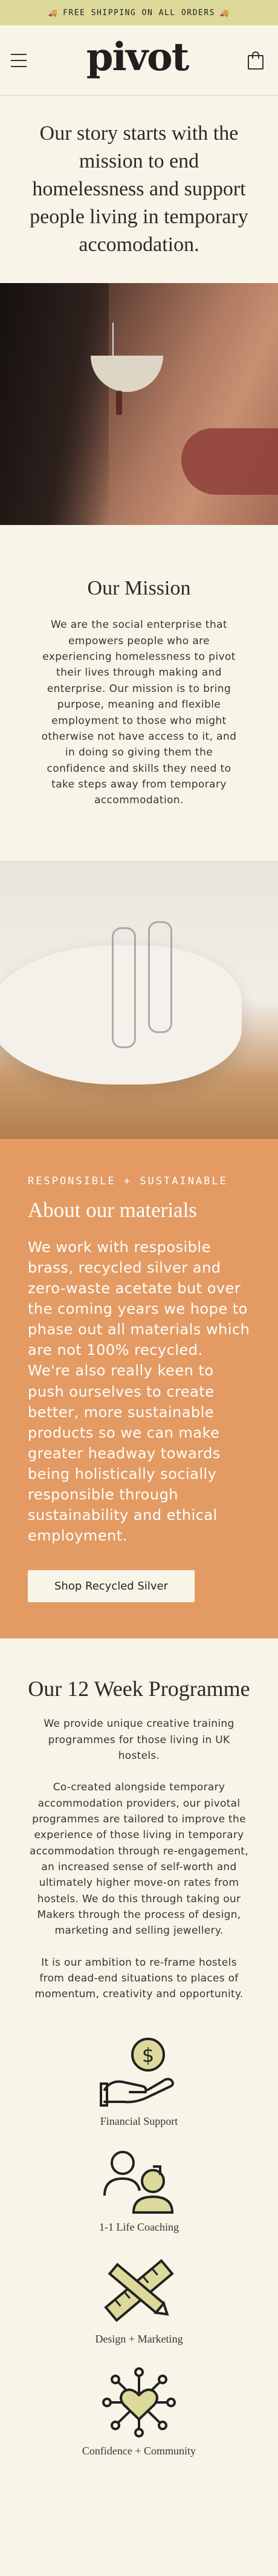 The height and width of the screenshot is (2576, 278). What do you see at coordinates (139, 2290) in the screenshot?
I see `ruler-pencil-icon` at bounding box center [139, 2290].